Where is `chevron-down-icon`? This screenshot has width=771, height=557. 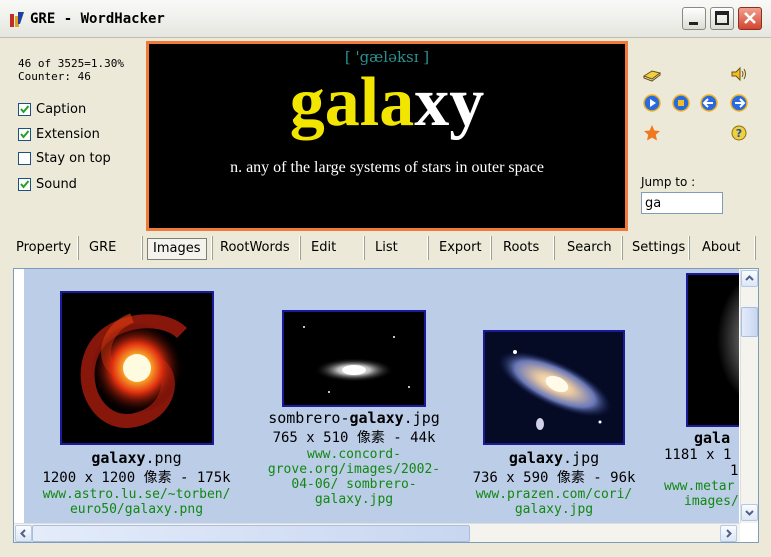 chevron-down-icon is located at coordinates (749, 513).